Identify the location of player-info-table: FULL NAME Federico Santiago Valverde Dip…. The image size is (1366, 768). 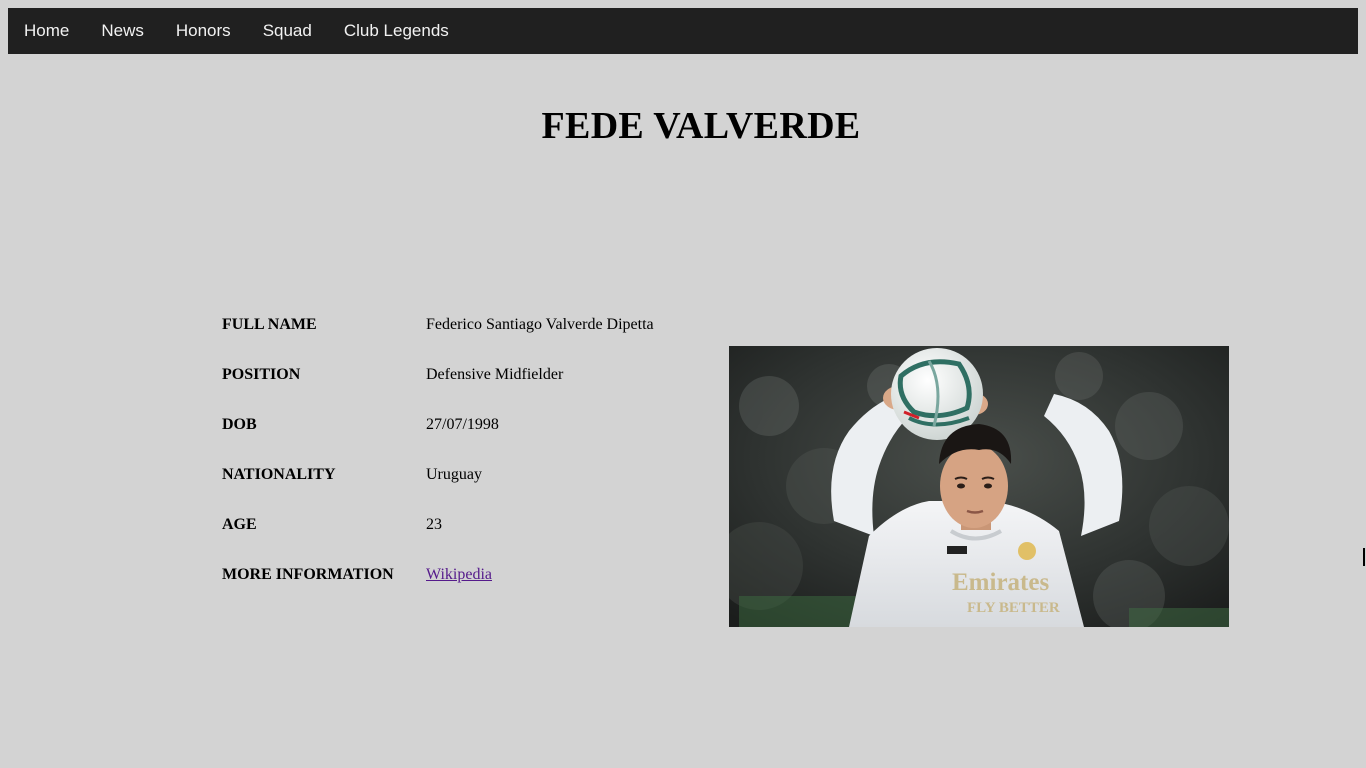
(474, 450).